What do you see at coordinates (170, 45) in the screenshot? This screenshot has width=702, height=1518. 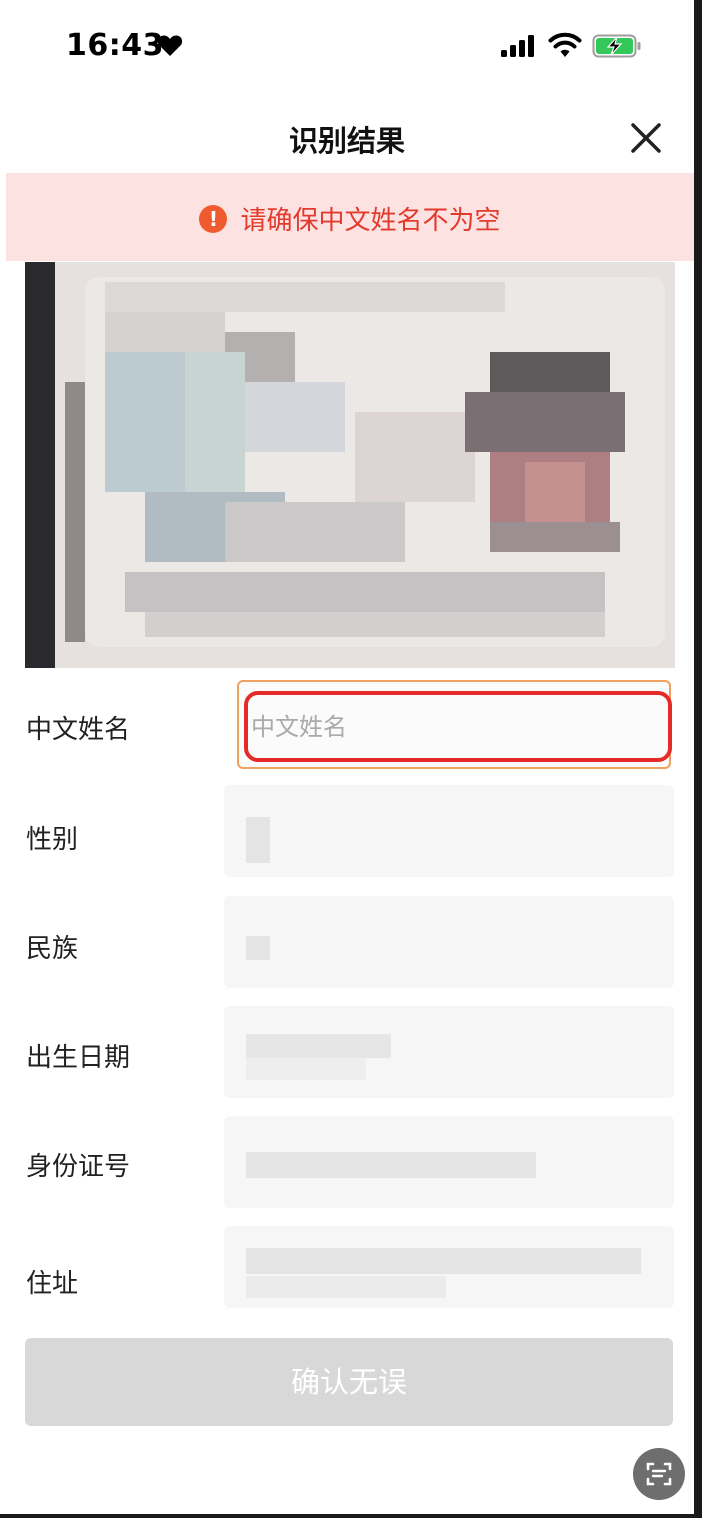 I see `heart-icon` at bounding box center [170, 45].